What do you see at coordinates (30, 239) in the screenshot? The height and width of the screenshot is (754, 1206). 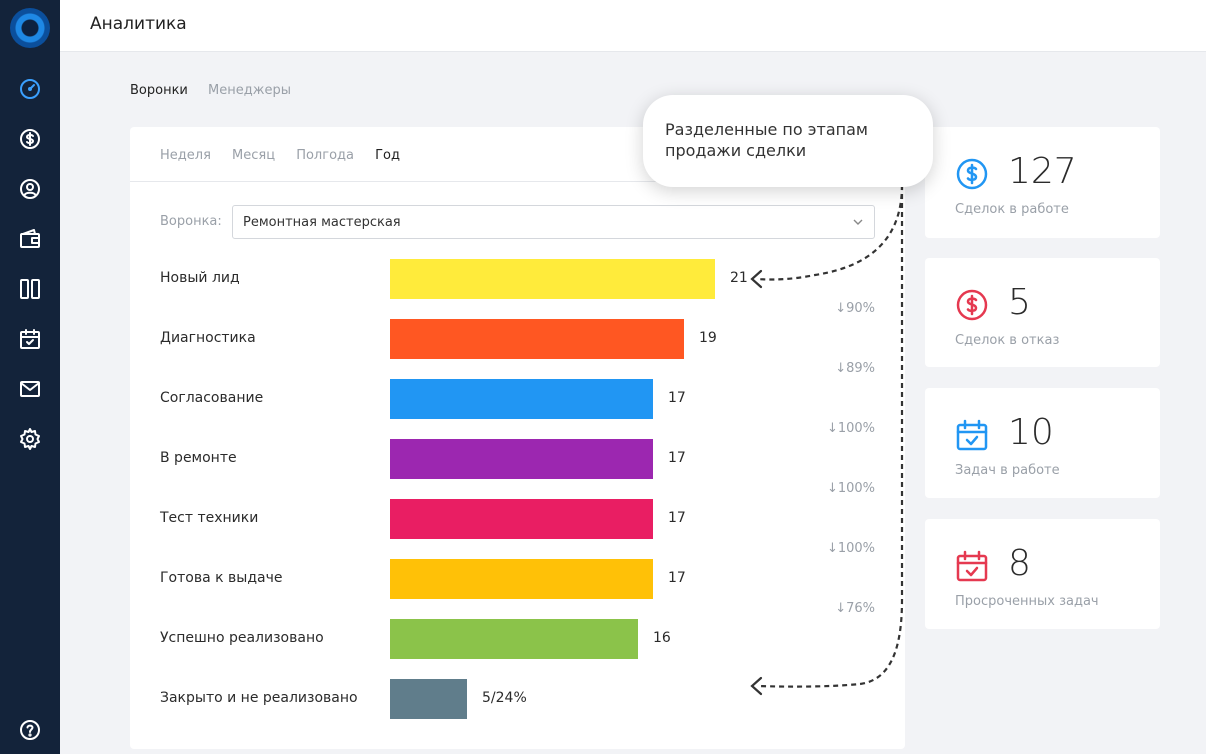 I see `wallet-icon` at bounding box center [30, 239].